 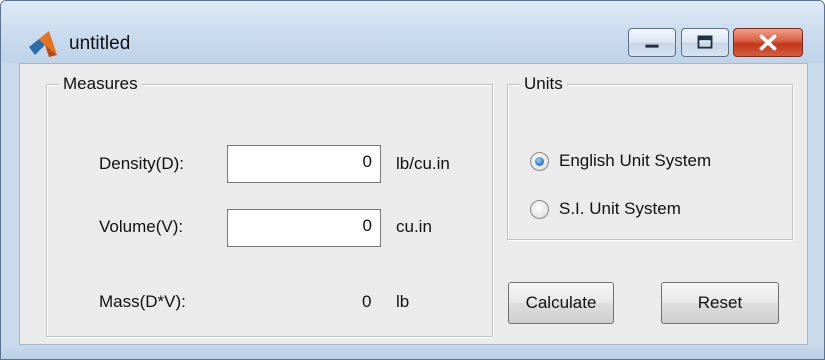 I want to click on measures-group-title: Measures, so click(x=100, y=84).